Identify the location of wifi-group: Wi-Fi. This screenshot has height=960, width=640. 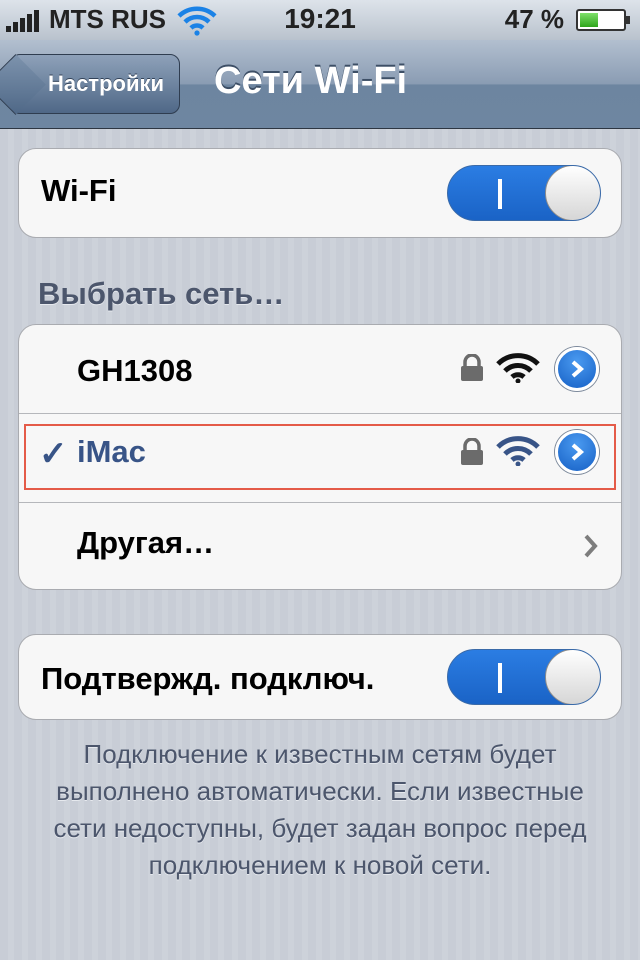
(320, 193).